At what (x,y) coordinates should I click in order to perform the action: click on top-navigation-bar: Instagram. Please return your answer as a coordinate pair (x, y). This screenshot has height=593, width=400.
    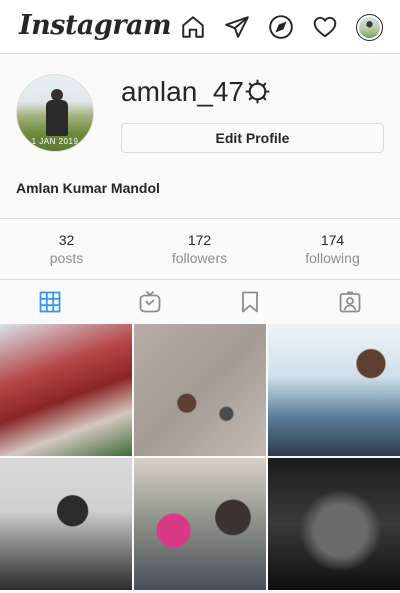
    Looking at the image, I should click on (200, 27).